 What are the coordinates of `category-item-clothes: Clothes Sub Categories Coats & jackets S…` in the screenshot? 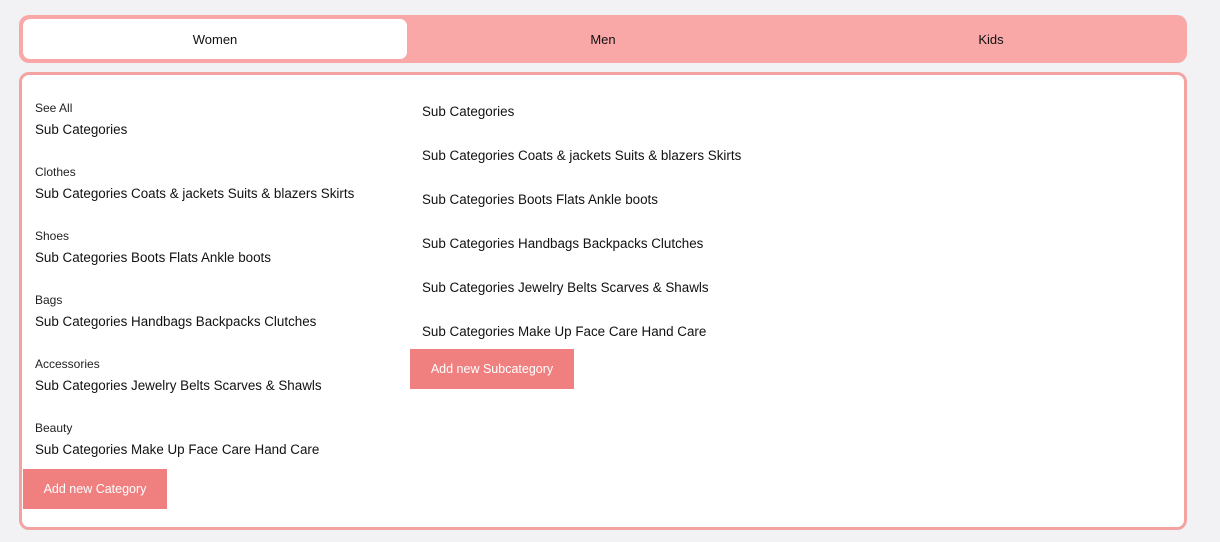 It's located at (220, 196).